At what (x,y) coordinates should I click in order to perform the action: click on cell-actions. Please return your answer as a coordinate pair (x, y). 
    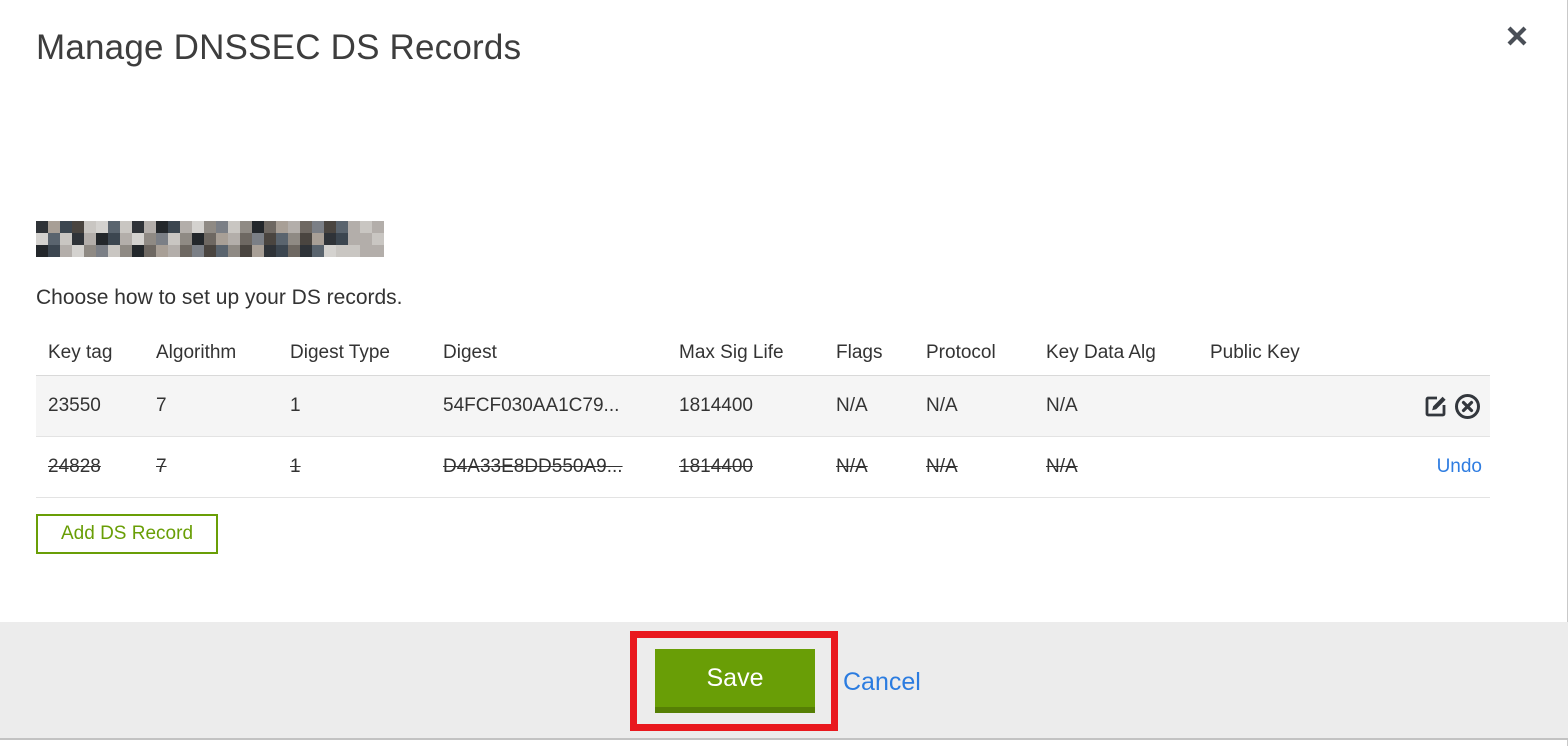
    Looking at the image, I should click on (1415, 406).